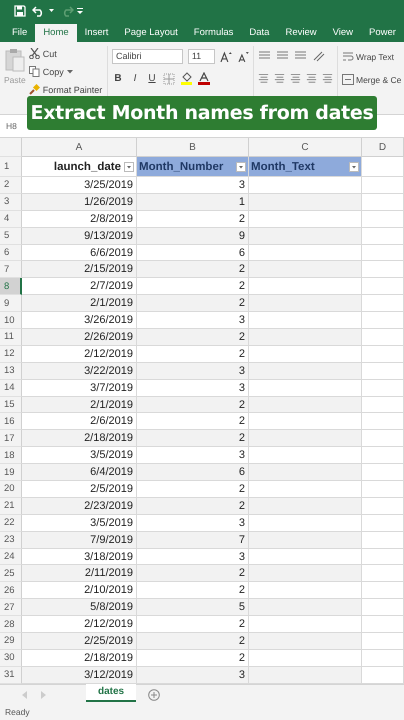 The height and width of the screenshot is (720, 404). What do you see at coordinates (11, 185) in the screenshot?
I see `row-header: 2` at bounding box center [11, 185].